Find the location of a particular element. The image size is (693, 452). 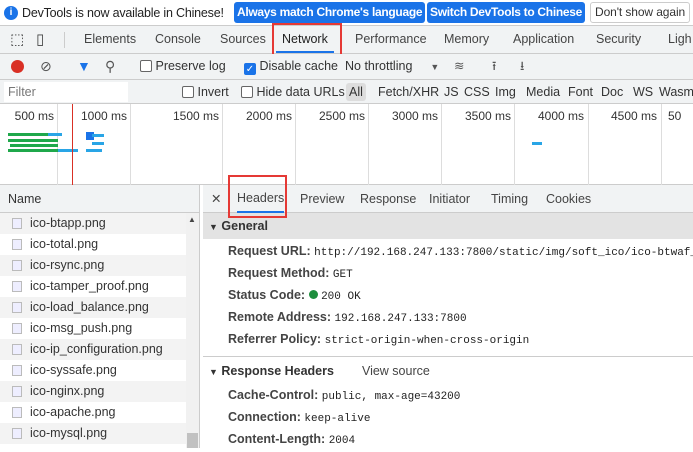

response-headers-title: Response Headers is located at coordinates (277, 371).